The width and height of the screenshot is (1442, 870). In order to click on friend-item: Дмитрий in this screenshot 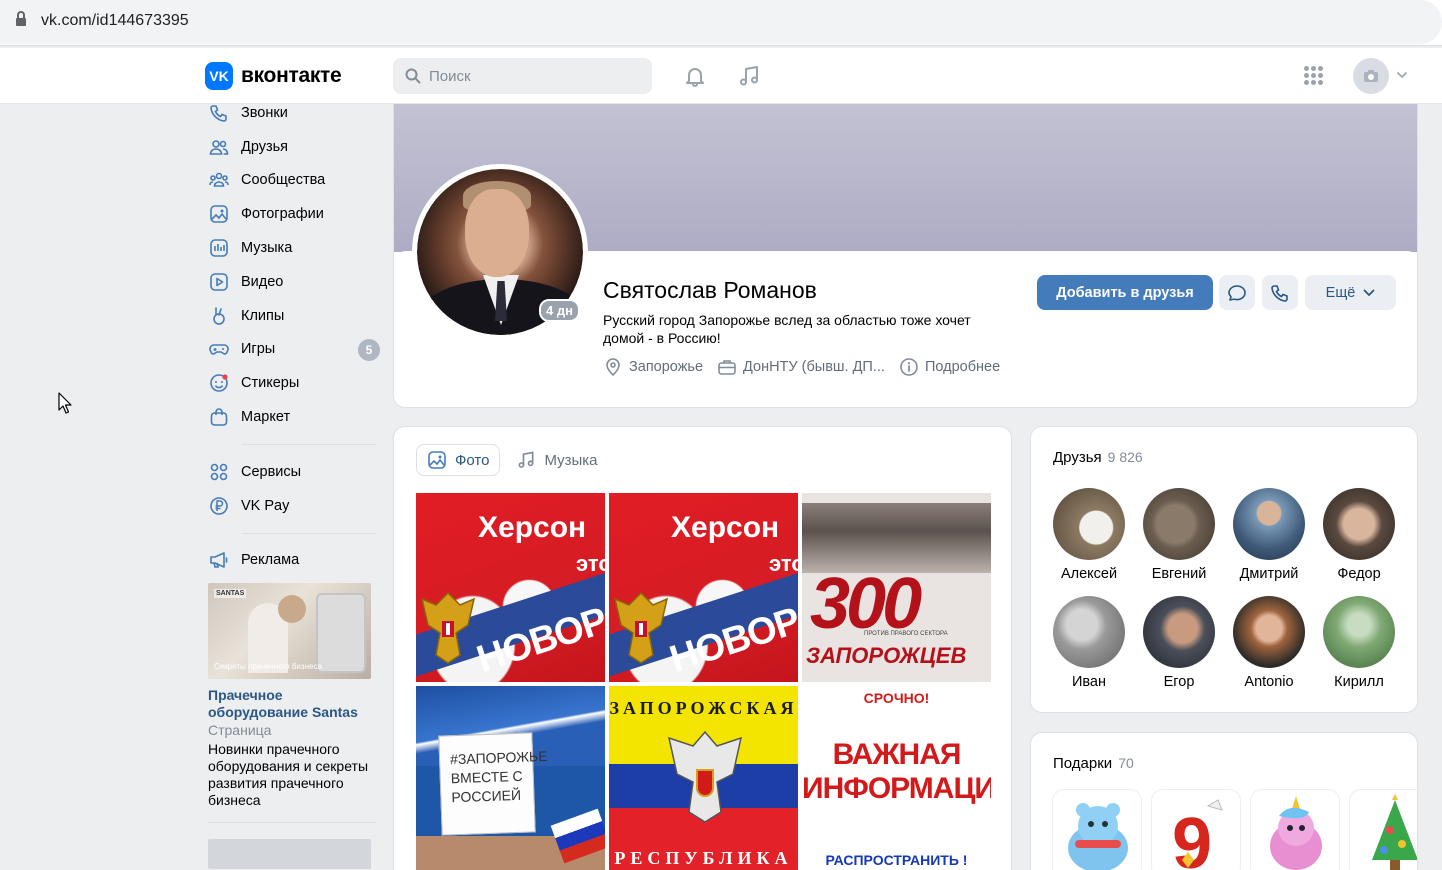, I will do `click(1269, 535)`.